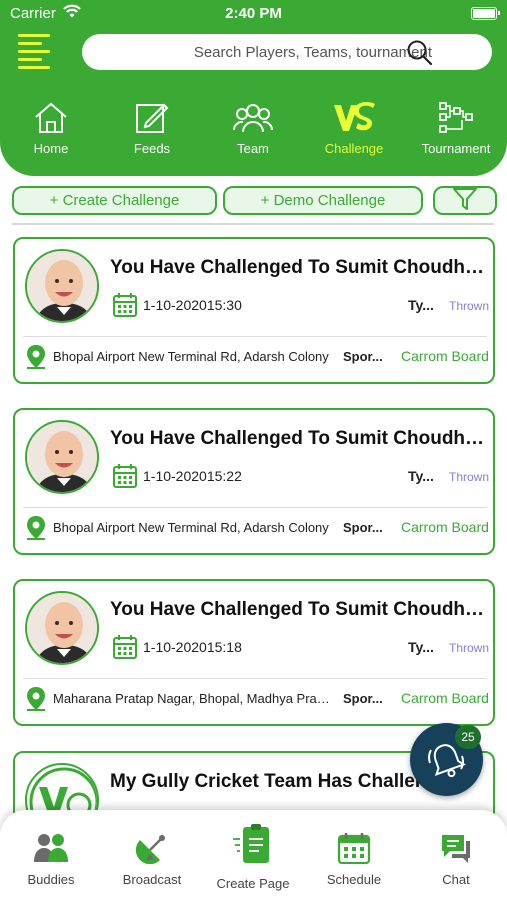 This screenshot has width=507, height=900. Describe the element at coordinates (152, 879) in the screenshot. I see `tab-broadcast-label: Broadcast` at that location.